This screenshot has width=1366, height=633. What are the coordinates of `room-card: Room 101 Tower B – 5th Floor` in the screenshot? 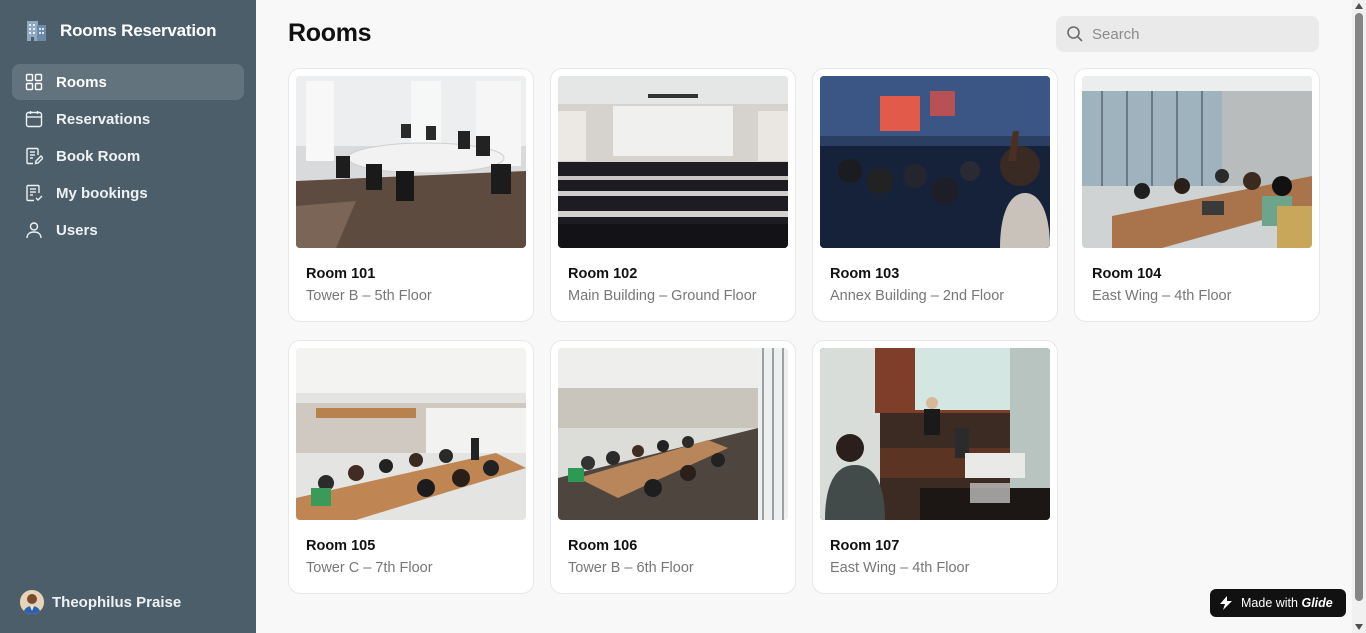 It's located at (411, 195).